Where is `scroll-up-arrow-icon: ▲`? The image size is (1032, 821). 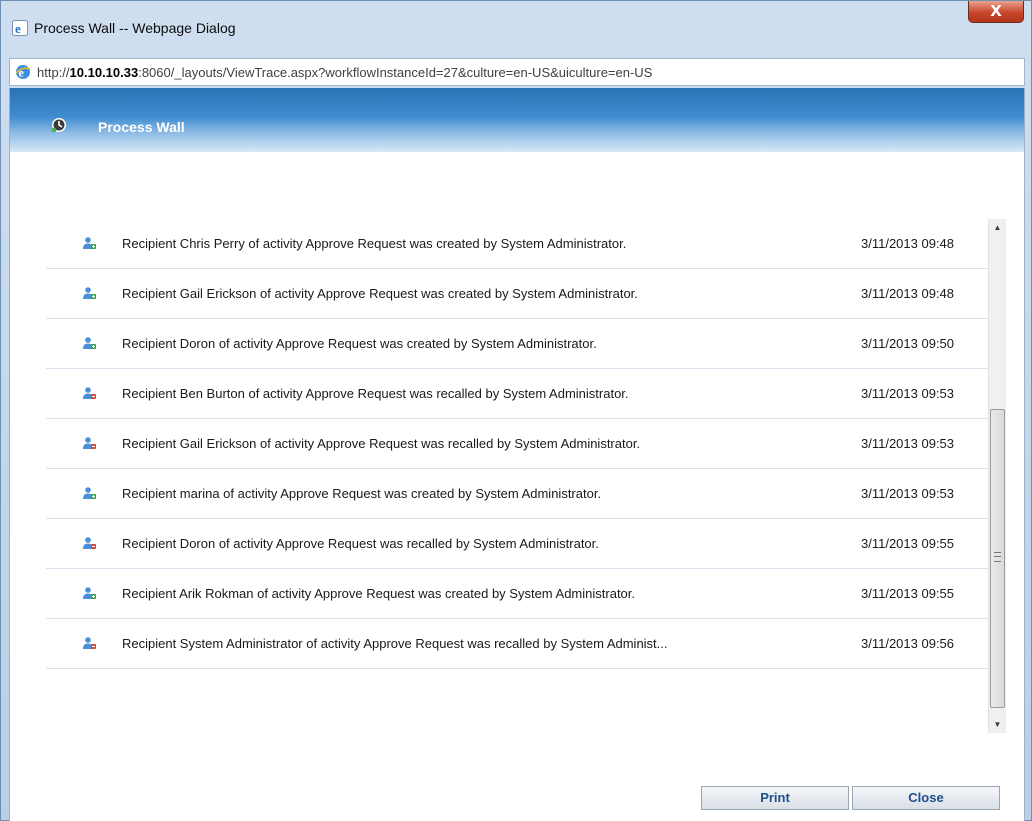 scroll-up-arrow-icon: ▲ is located at coordinates (997, 227).